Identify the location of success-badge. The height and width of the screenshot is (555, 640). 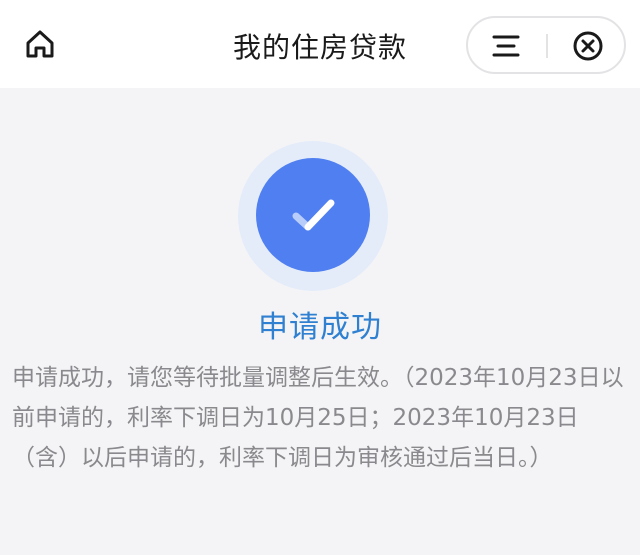
(313, 215).